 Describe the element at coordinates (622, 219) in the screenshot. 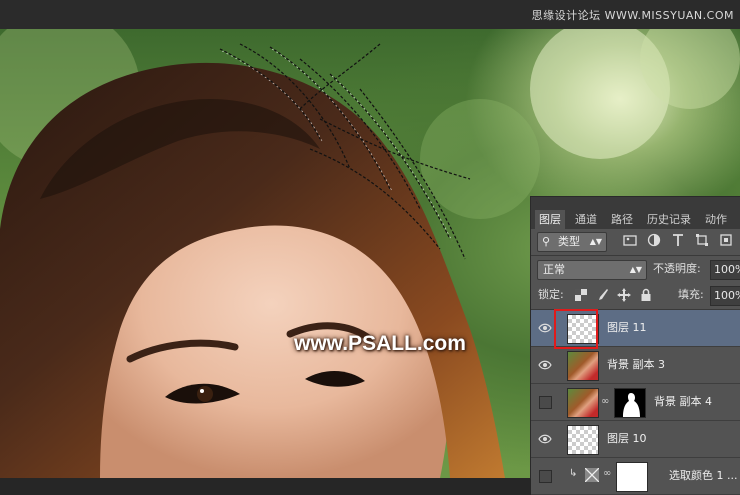

I see `tab-paths: 路径` at that location.